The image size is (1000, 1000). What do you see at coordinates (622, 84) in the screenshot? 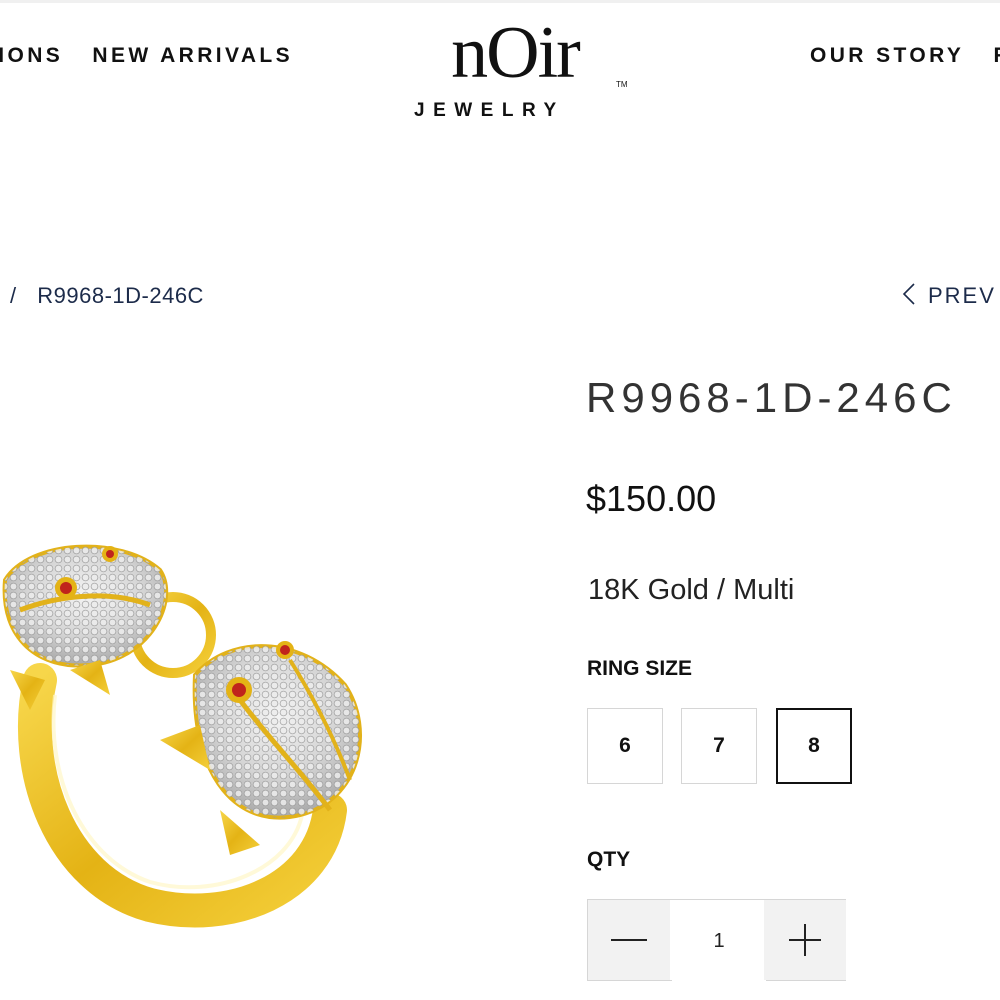
I see `logo-trademark: TM` at bounding box center [622, 84].